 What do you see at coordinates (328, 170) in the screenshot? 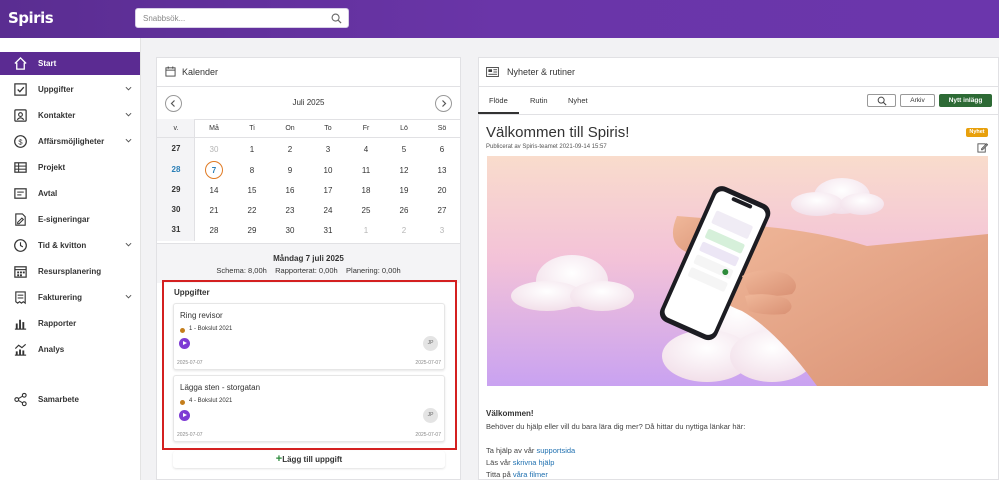
I see `calendar-day: 10` at bounding box center [328, 170].